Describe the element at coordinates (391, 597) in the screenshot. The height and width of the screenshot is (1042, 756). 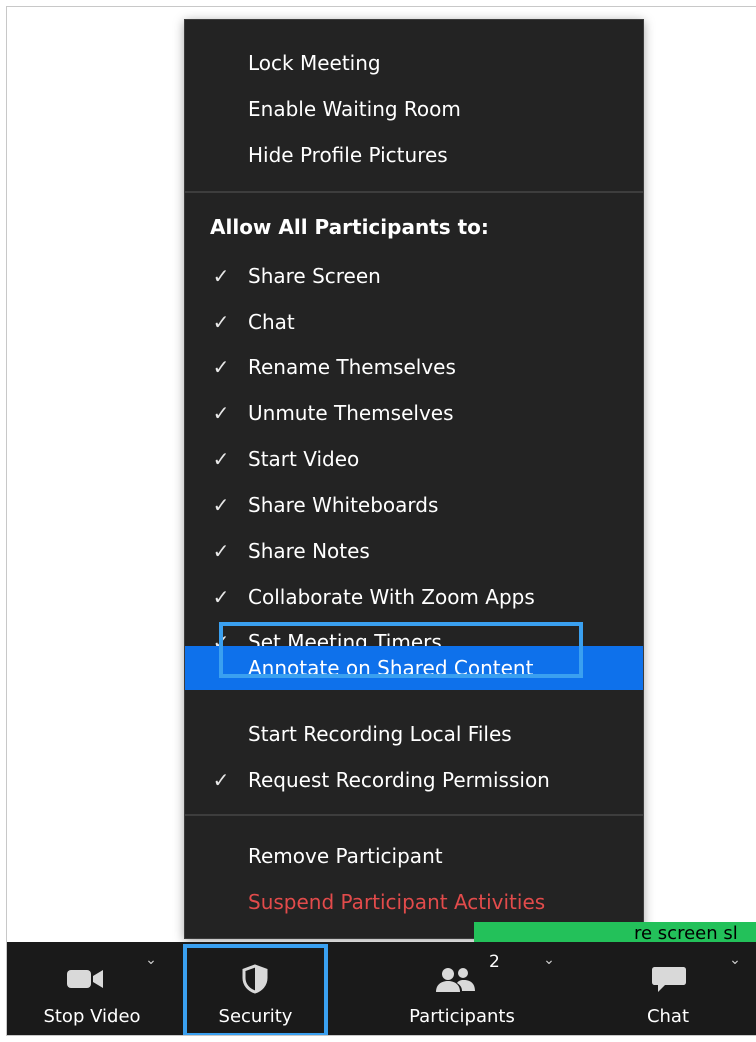
I see `menu-item-label: Collaborate With Zoom Apps` at that location.